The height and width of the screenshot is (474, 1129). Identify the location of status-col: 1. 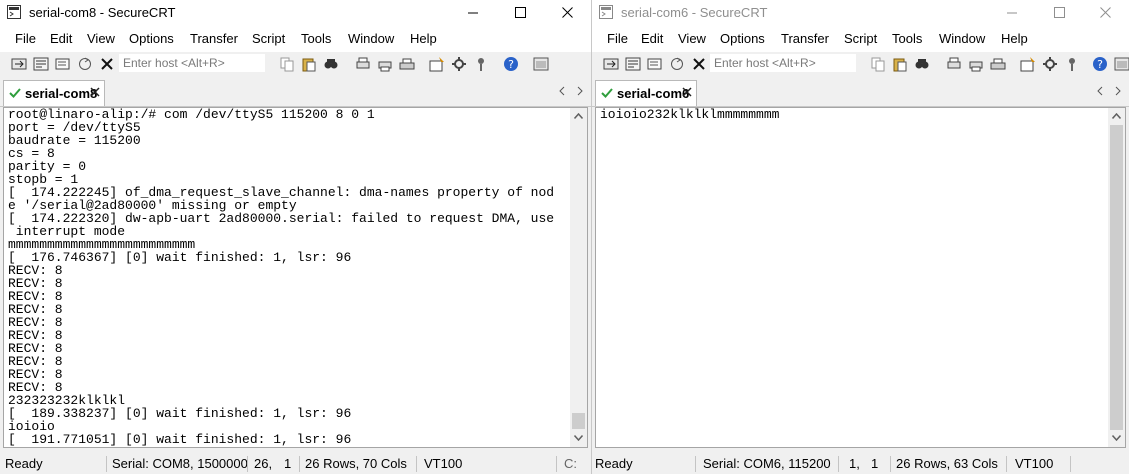
(875, 463).